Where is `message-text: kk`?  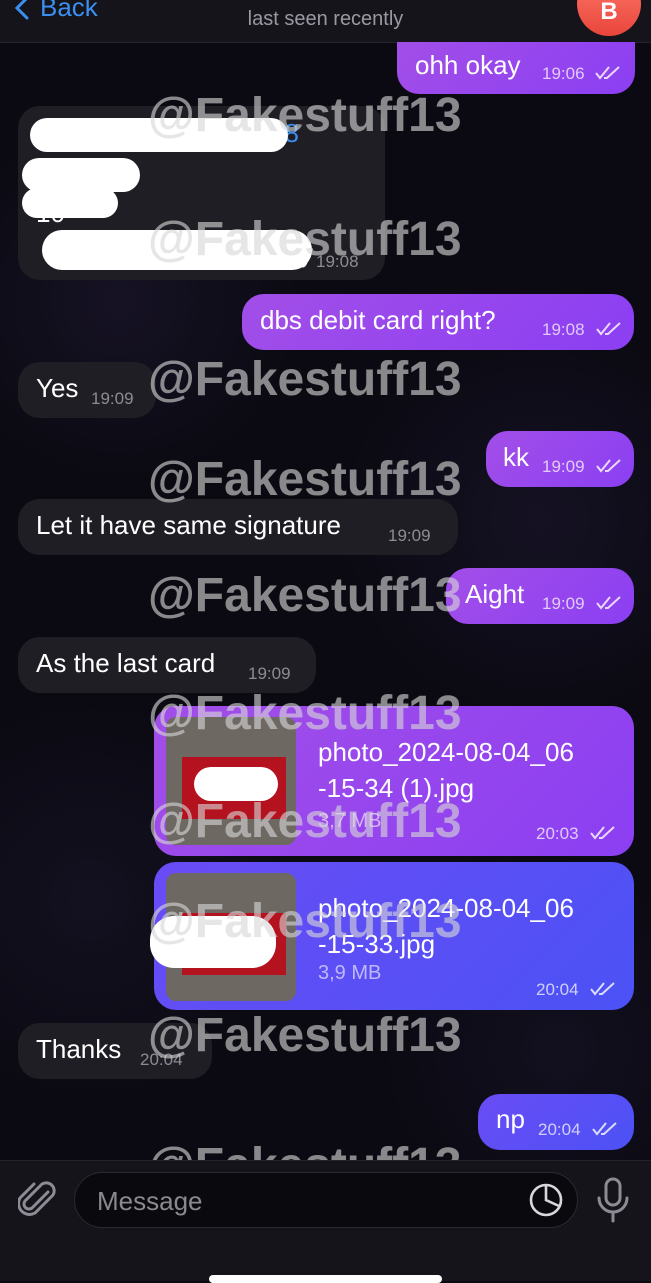
message-text: kk is located at coordinates (516, 457).